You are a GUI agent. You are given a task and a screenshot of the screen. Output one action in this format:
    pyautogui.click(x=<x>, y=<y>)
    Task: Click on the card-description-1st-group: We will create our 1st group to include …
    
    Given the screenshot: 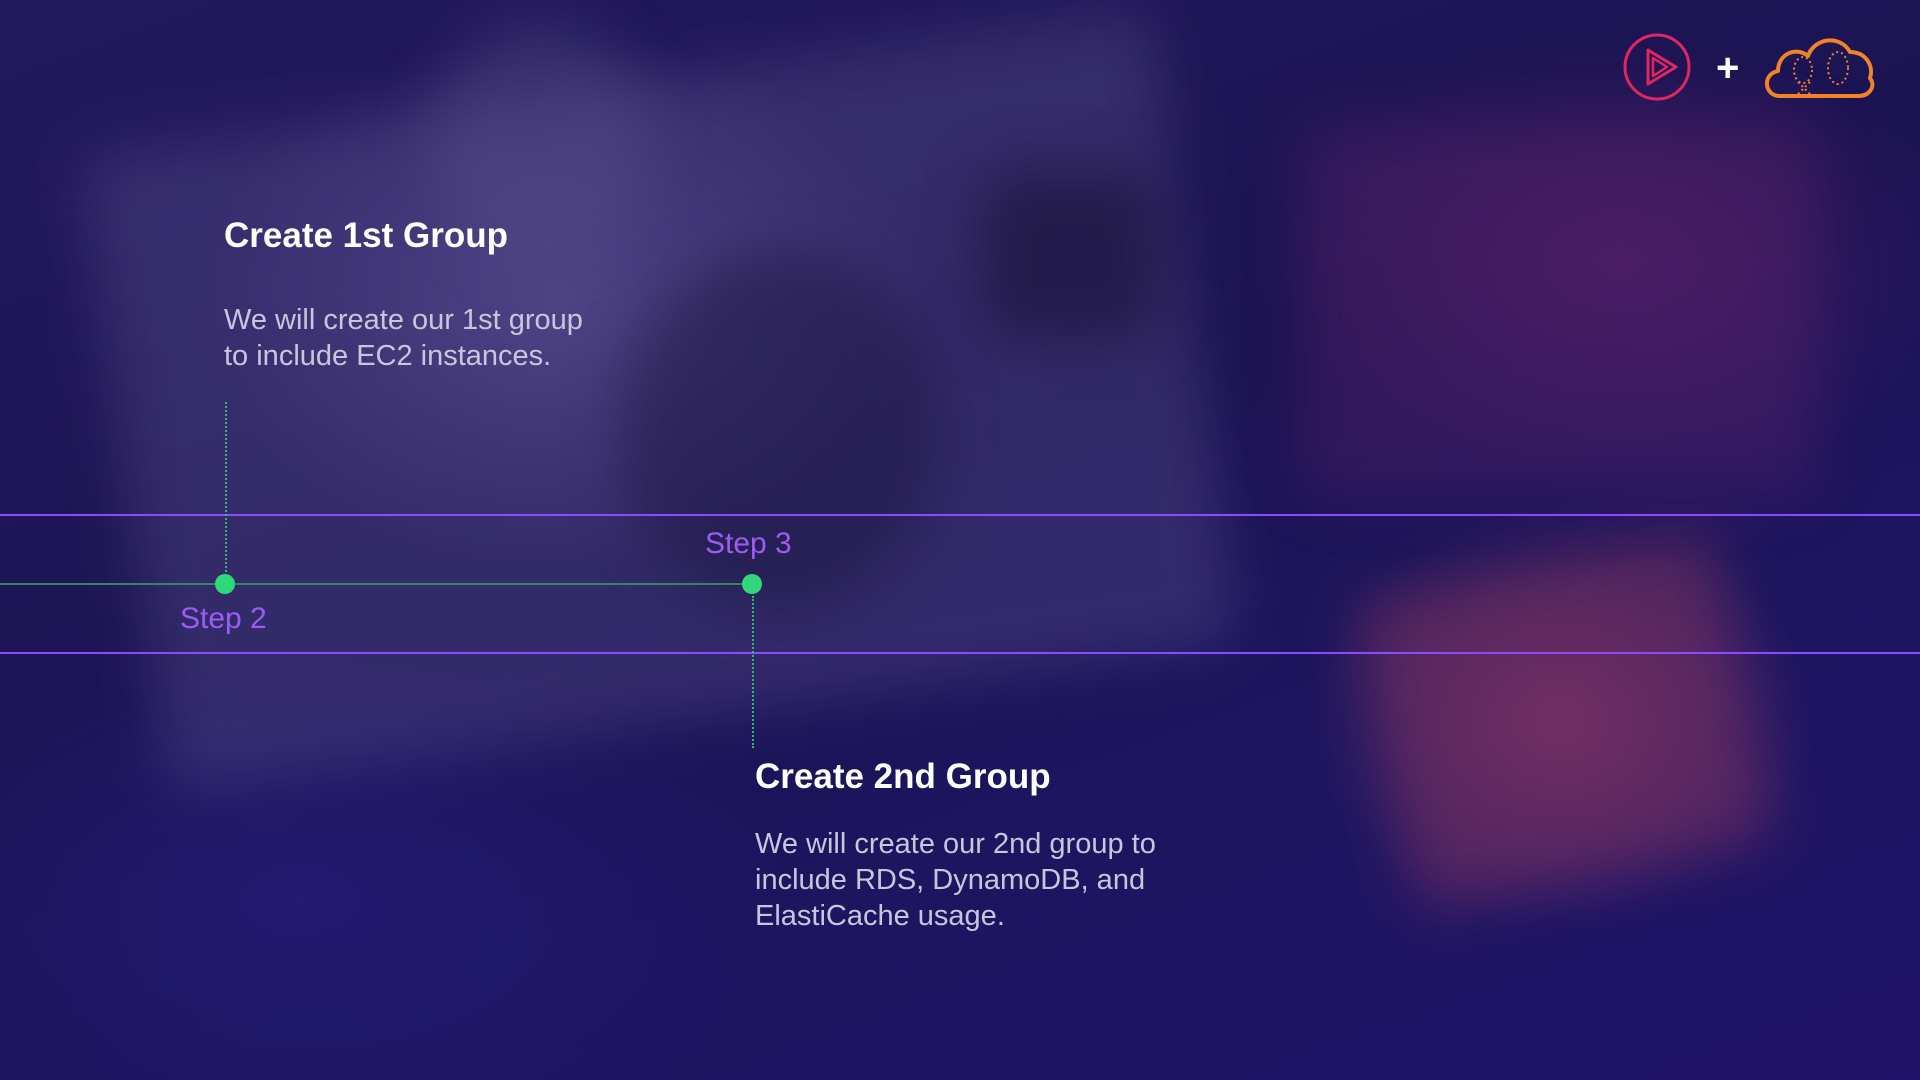 What is the action you would take?
    pyautogui.click(x=403, y=338)
    